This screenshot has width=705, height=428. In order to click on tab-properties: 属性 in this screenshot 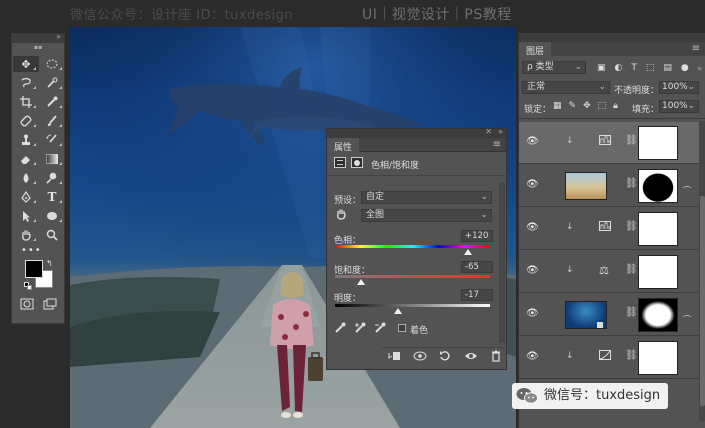, I will do `click(343, 145)`.